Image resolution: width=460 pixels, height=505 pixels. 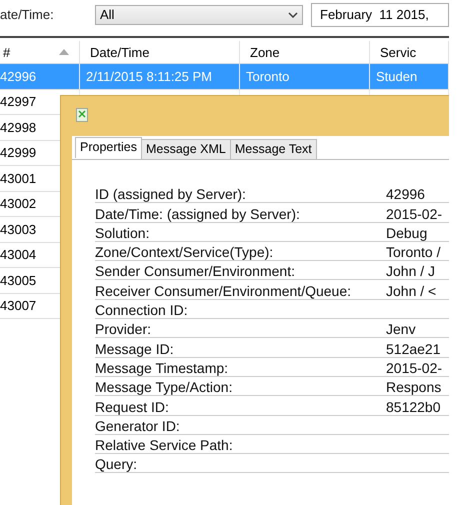 What do you see at coordinates (18, 178) in the screenshot?
I see `table-cell: 43001` at bounding box center [18, 178].